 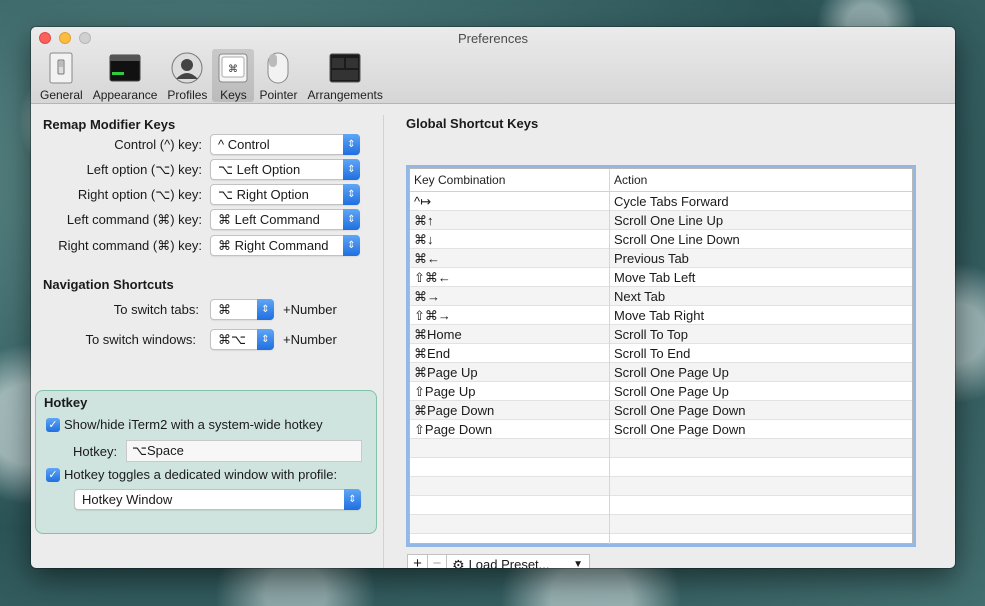 I want to click on action-cell: Next Tab, so click(x=640, y=296).